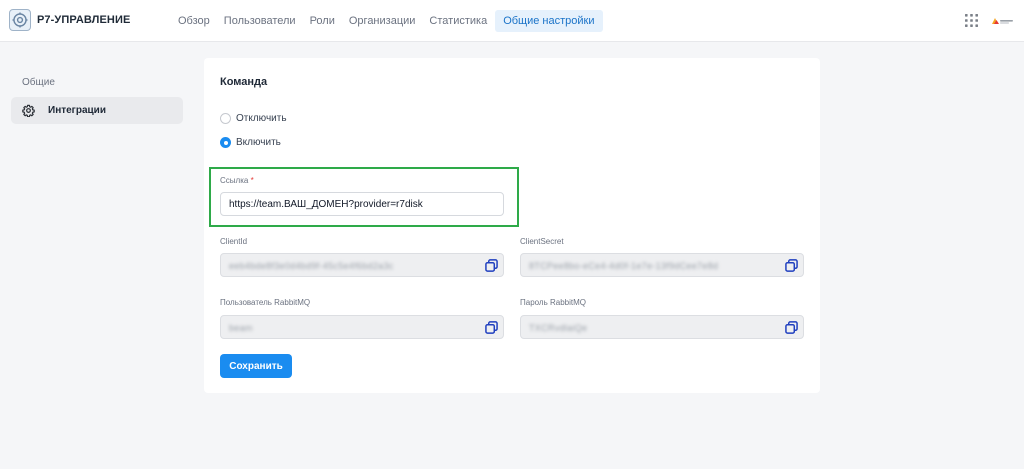  What do you see at coordinates (362, 204) in the screenshot?
I see `link-input` at bounding box center [362, 204].